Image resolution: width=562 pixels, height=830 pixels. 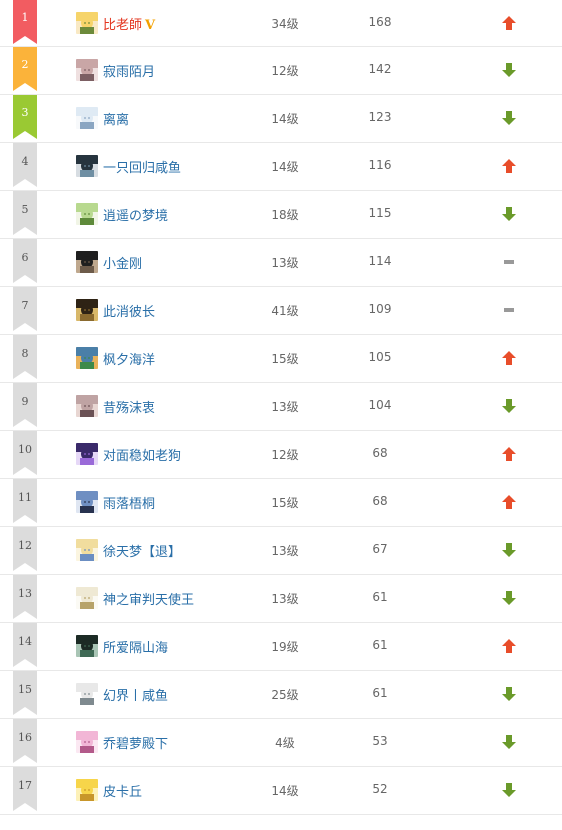 I want to click on user-name-text: 乔碧萝殿下, so click(x=135, y=744).